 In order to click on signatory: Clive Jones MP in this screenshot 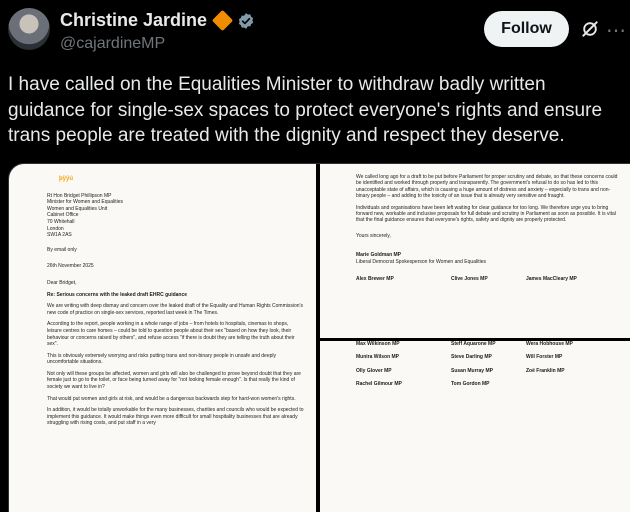, I will do `click(469, 279)`.